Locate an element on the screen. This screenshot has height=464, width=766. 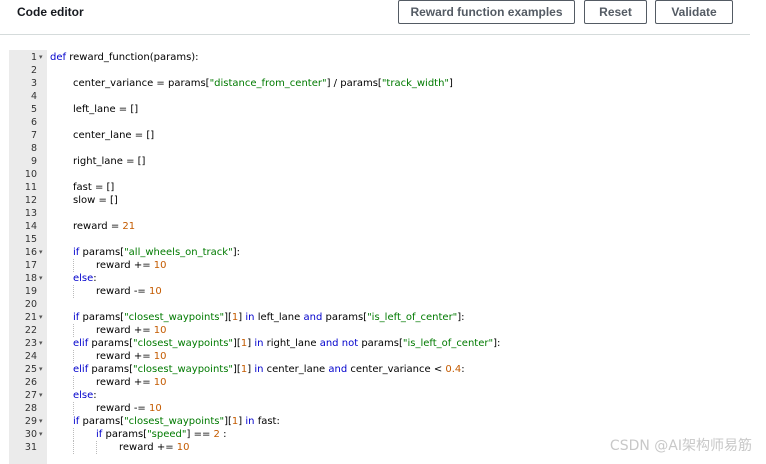
code-line: 6 is located at coordinates (379, 122).